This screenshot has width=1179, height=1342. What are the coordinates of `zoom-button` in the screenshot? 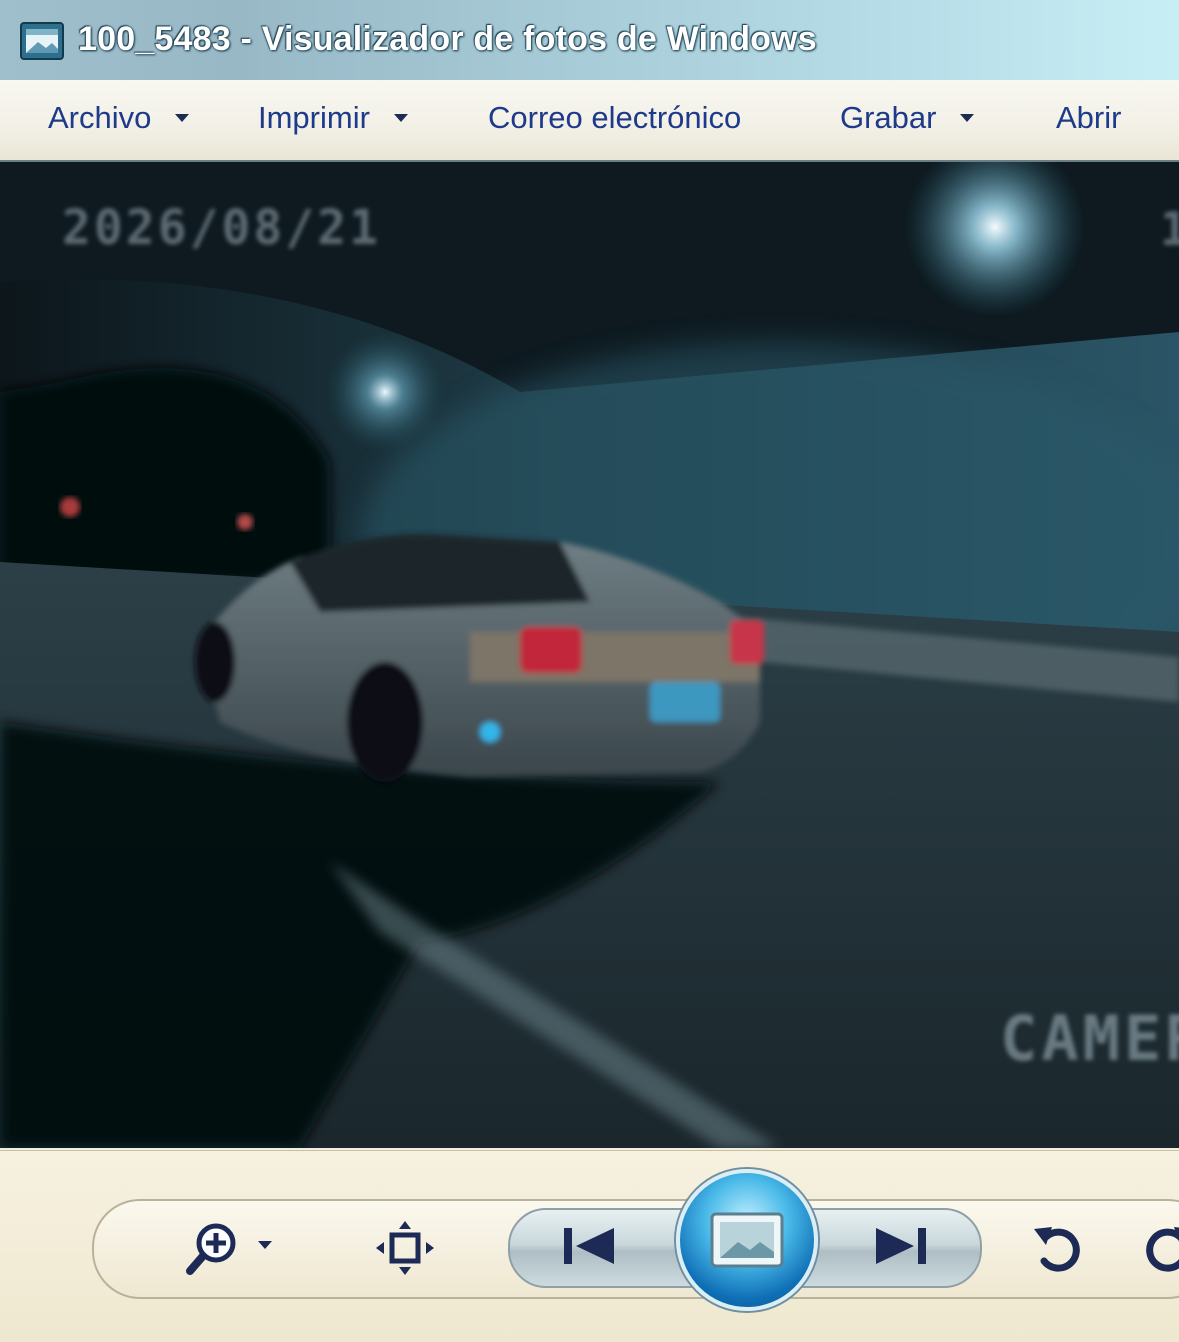 It's located at (232, 1248).